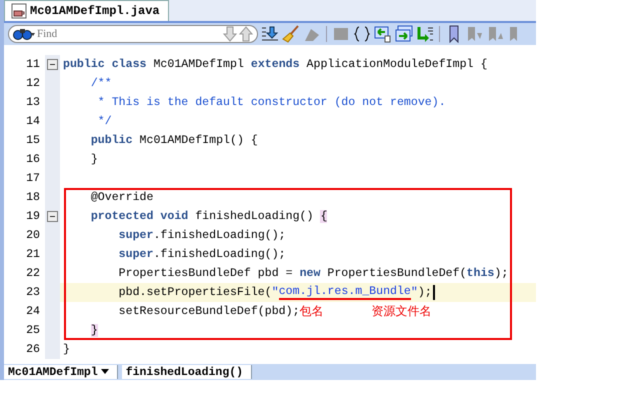 The width and height of the screenshot is (640, 400). I want to click on code-text: Mc01AMDefImpl, so click(198, 64).